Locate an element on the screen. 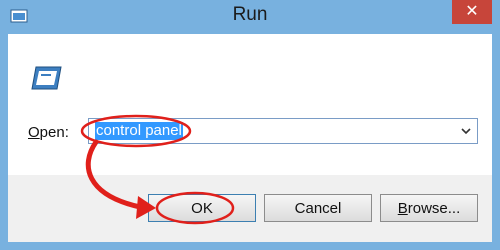  open-combobox: control panel is located at coordinates (283, 131).